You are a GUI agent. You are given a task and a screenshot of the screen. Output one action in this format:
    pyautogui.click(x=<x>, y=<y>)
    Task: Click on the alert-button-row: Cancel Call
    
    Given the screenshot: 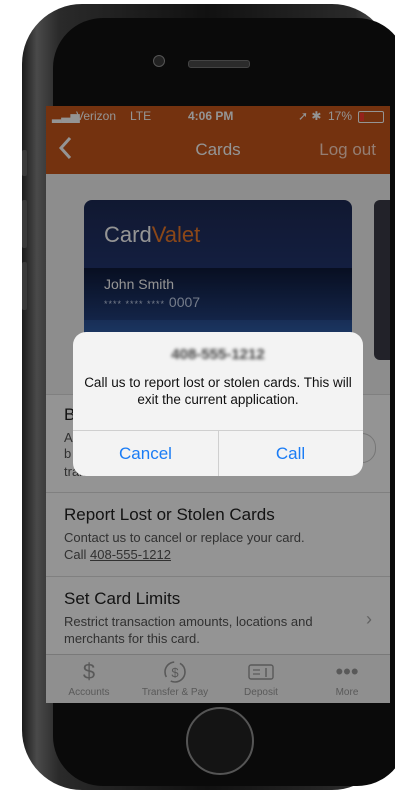 What is the action you would take?
    pyautogui.click(x=218, y=453)
    